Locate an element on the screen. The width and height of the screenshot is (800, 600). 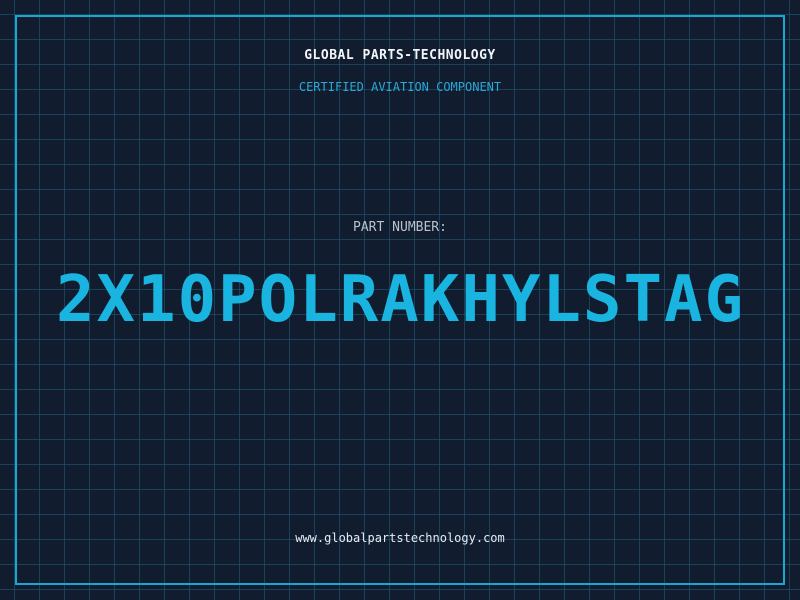
website-url: www.globalpartstechnology.com is located at coordinates (400, 538).